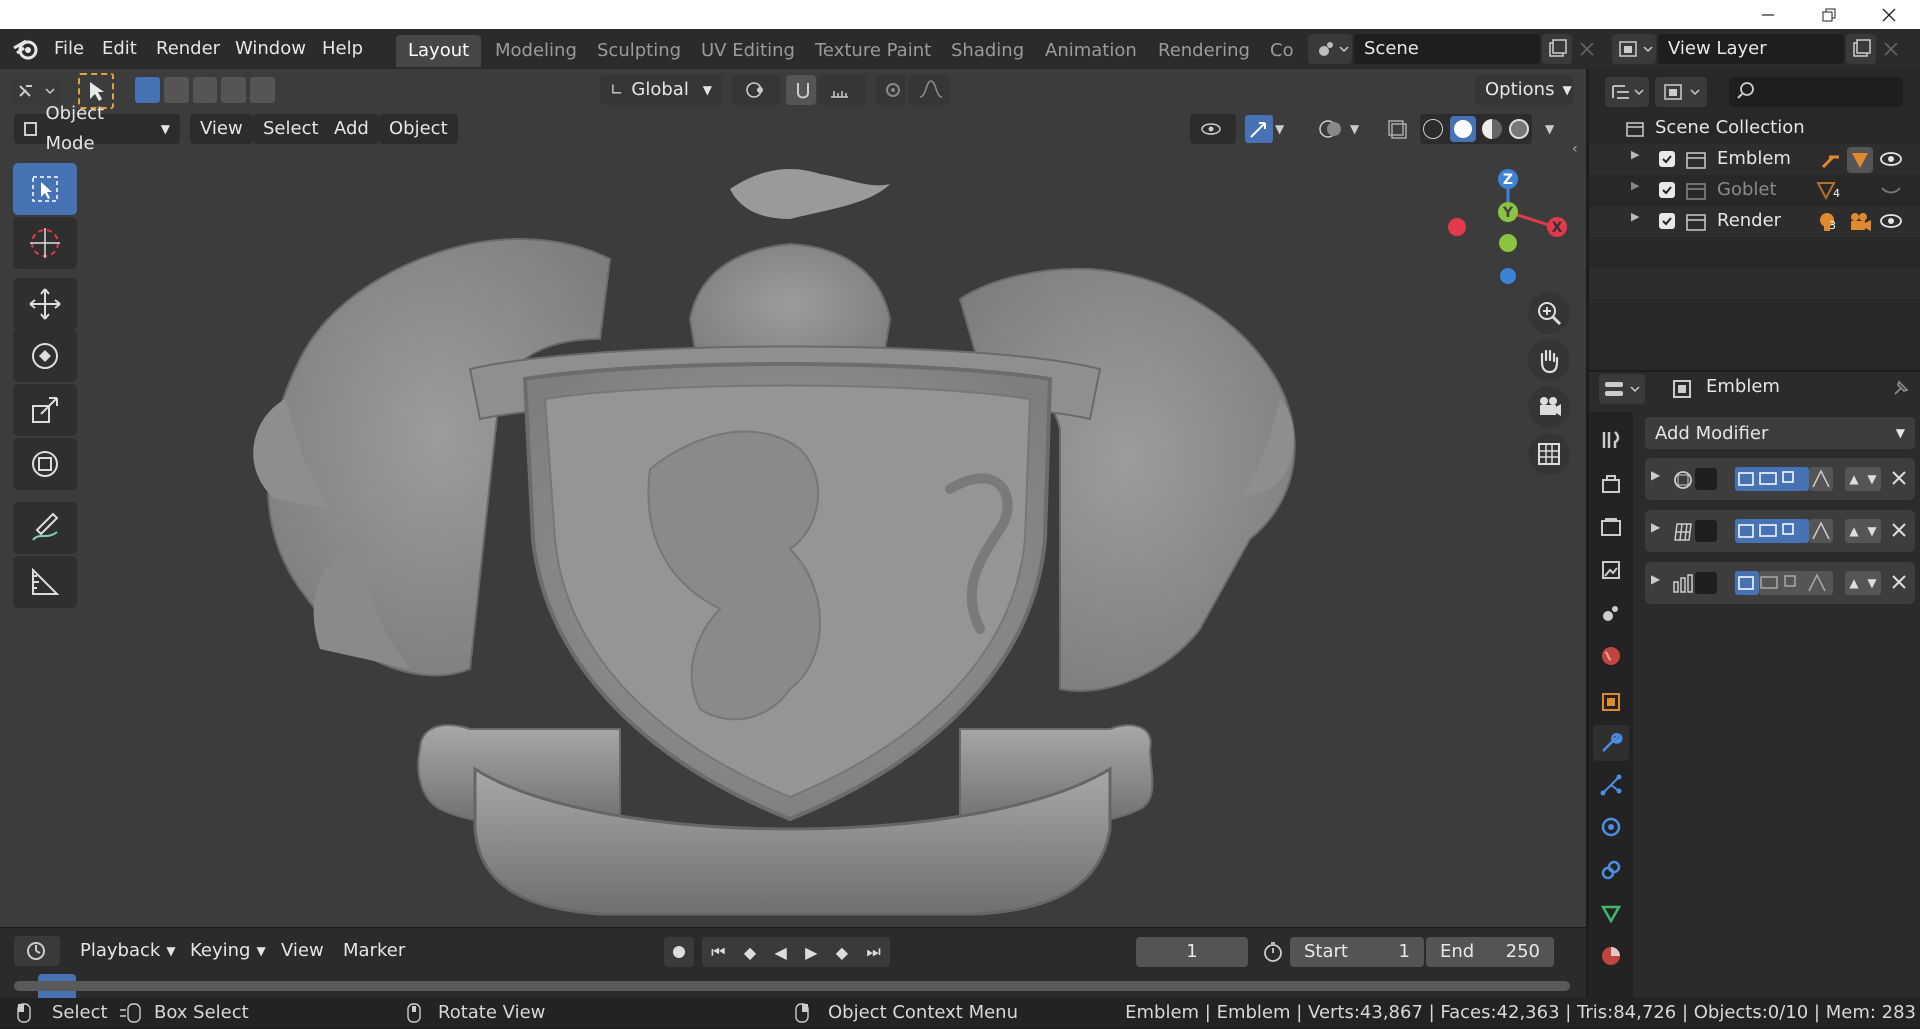 This screenshot has width=1920, height=1029. I want to click on blender-logo-icon, so click(26, 51).